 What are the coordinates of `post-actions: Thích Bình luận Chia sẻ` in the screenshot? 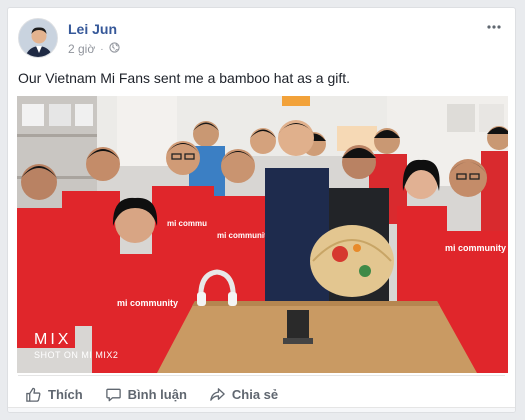 It's located at (261, 394).